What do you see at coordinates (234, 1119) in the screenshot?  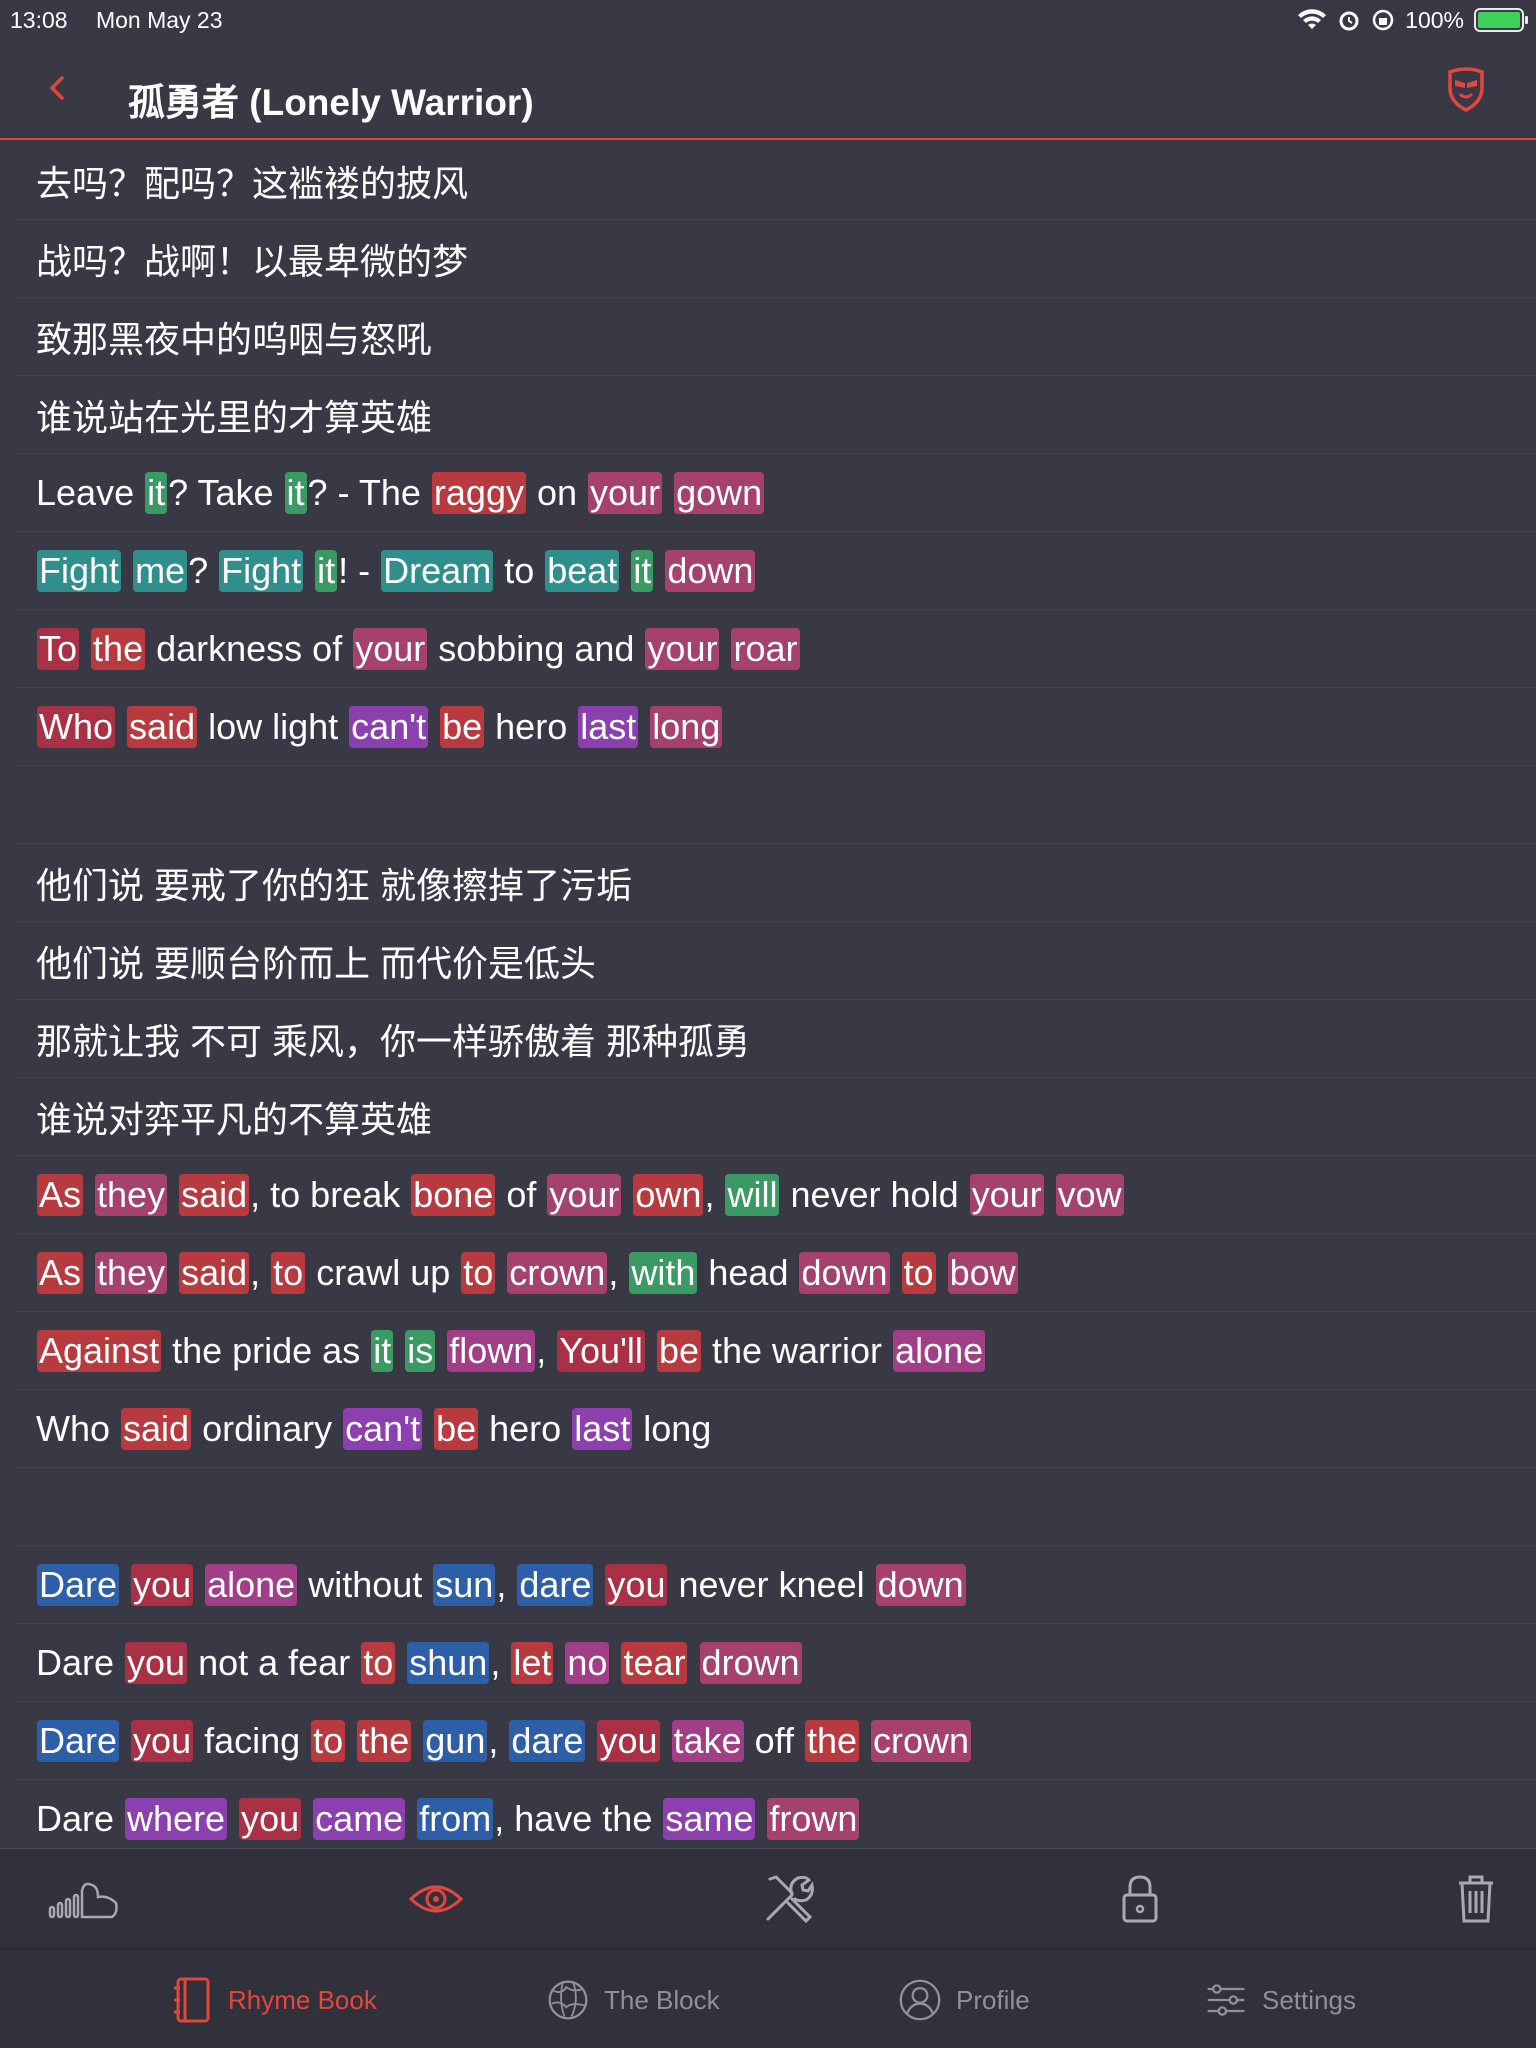 I see `lyric-text: 谁说对弈平凡的不算英雄` at bounding box center [234, 1119].